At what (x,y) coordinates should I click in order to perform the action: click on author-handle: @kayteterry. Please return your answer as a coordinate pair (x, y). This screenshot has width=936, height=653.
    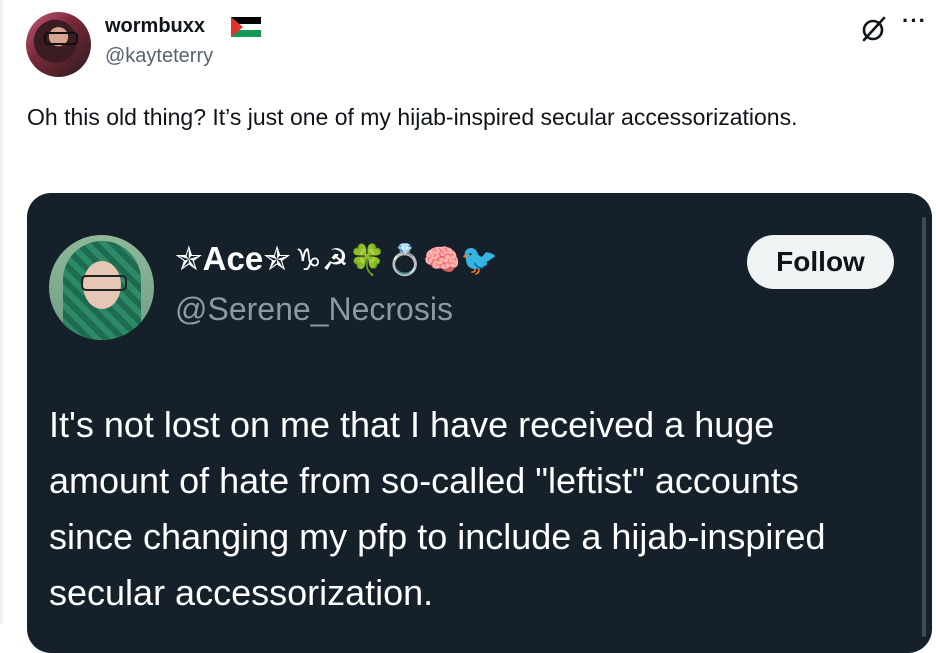
    Looking at the image, I should click on (159, 56).